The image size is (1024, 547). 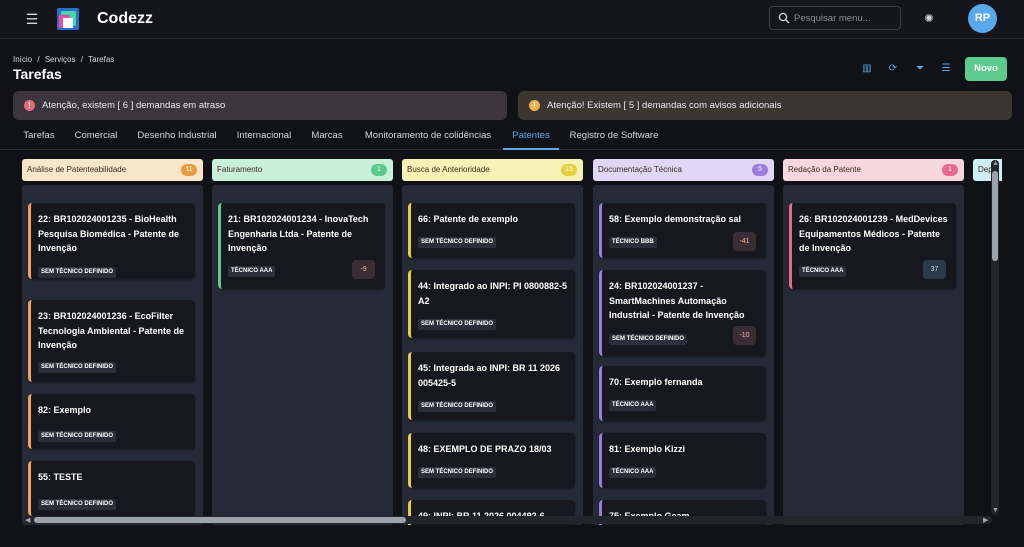 What do you see at coordinates (37, 74) in the screenshot?
I see `page-title: Tarefas` at bounding box center [37, 74].